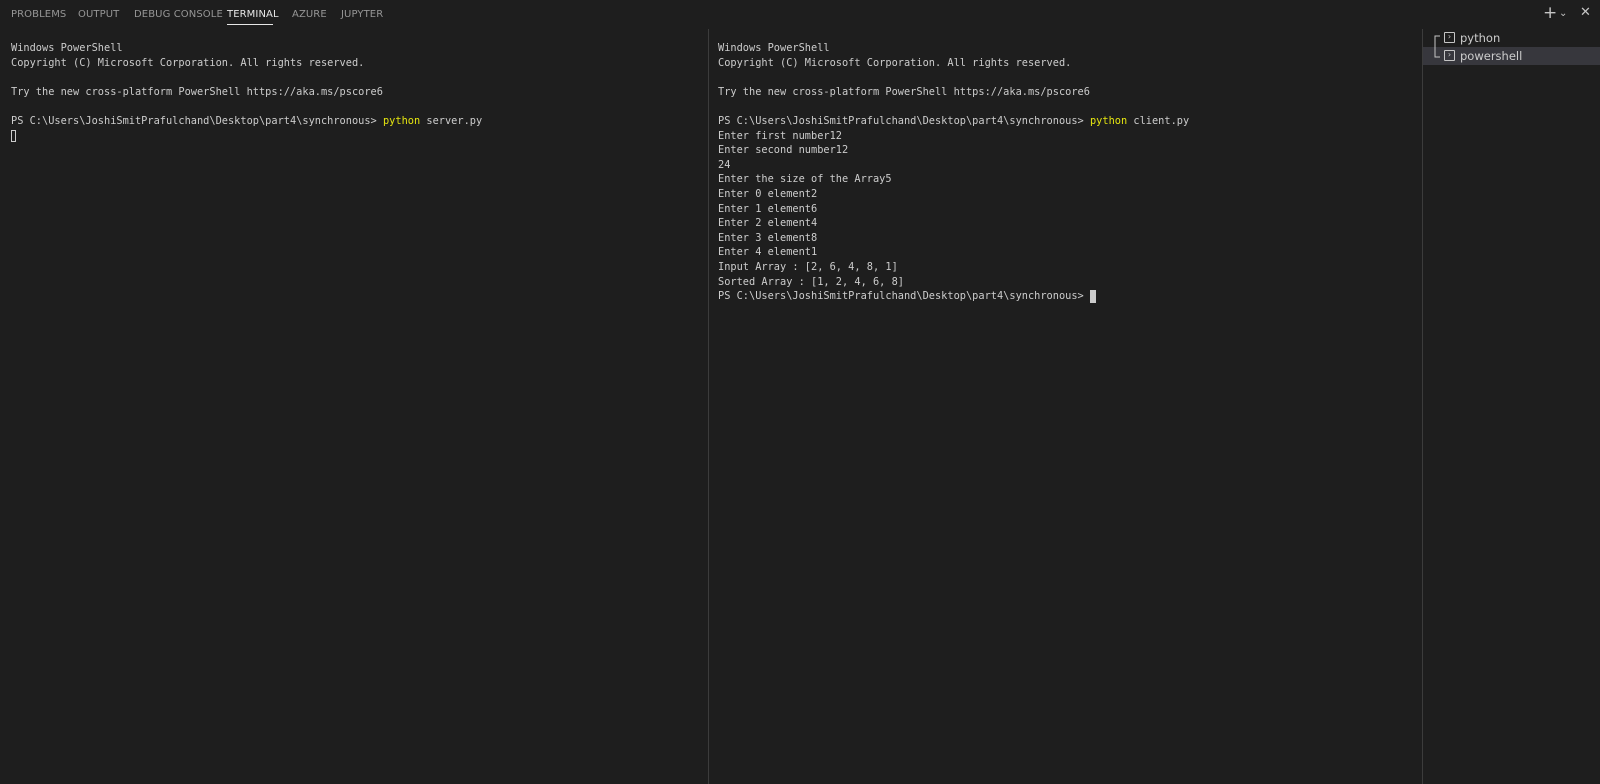 Image resolution: width=1600 pixels, height=784 pixels. Describe the element at coordinates (1511, 406) in the screenshot. I see `terminal-tabs-list: › python › powershell` at that location.